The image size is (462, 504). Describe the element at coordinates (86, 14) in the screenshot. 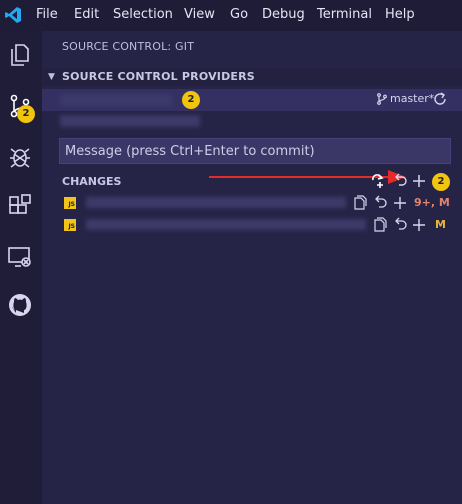

I see `menu-edit: Edit` at that location.